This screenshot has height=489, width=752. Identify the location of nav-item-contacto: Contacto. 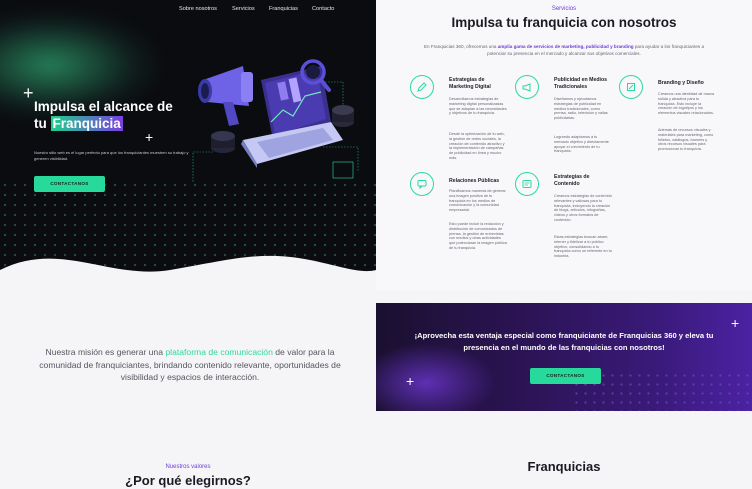
(323, 9).